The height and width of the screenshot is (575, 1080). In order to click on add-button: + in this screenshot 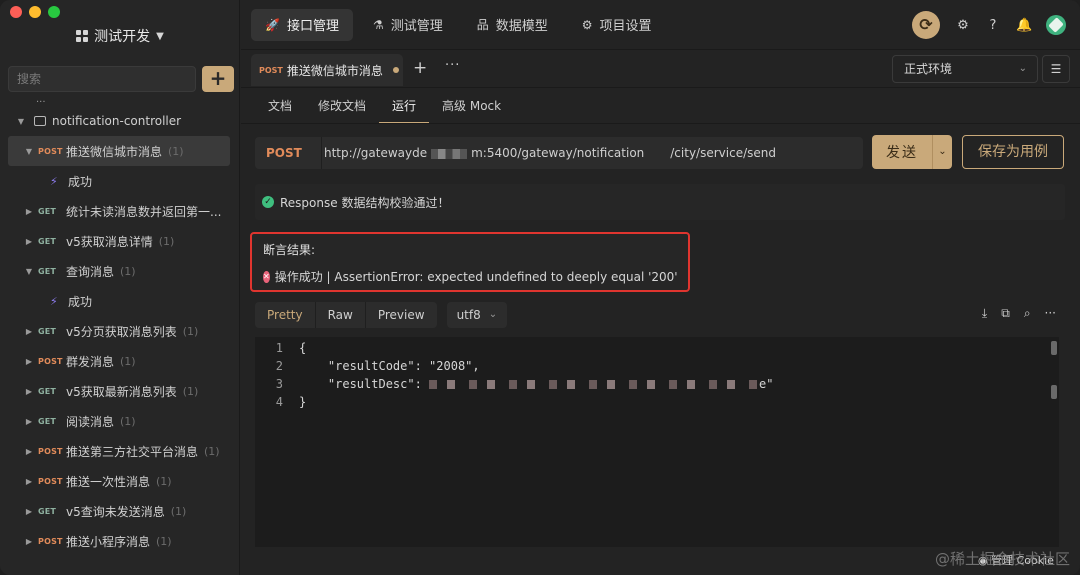, I will do `click(218, 79)`.